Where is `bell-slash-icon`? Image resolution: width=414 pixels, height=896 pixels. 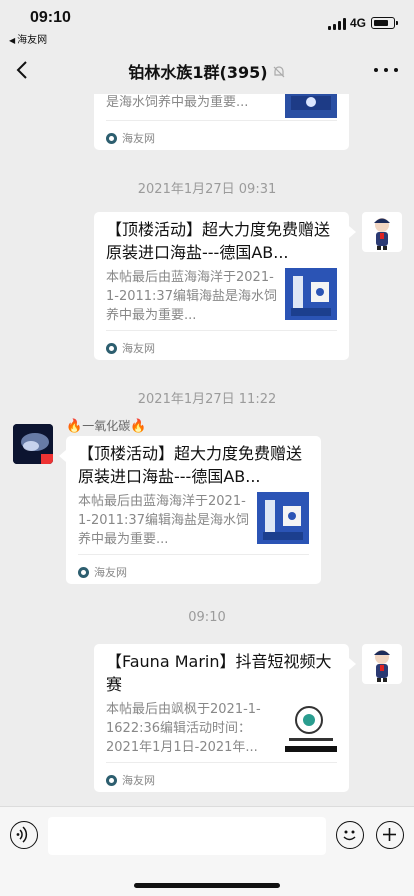
bell-slash-icon is located at coordinates (279, 73).